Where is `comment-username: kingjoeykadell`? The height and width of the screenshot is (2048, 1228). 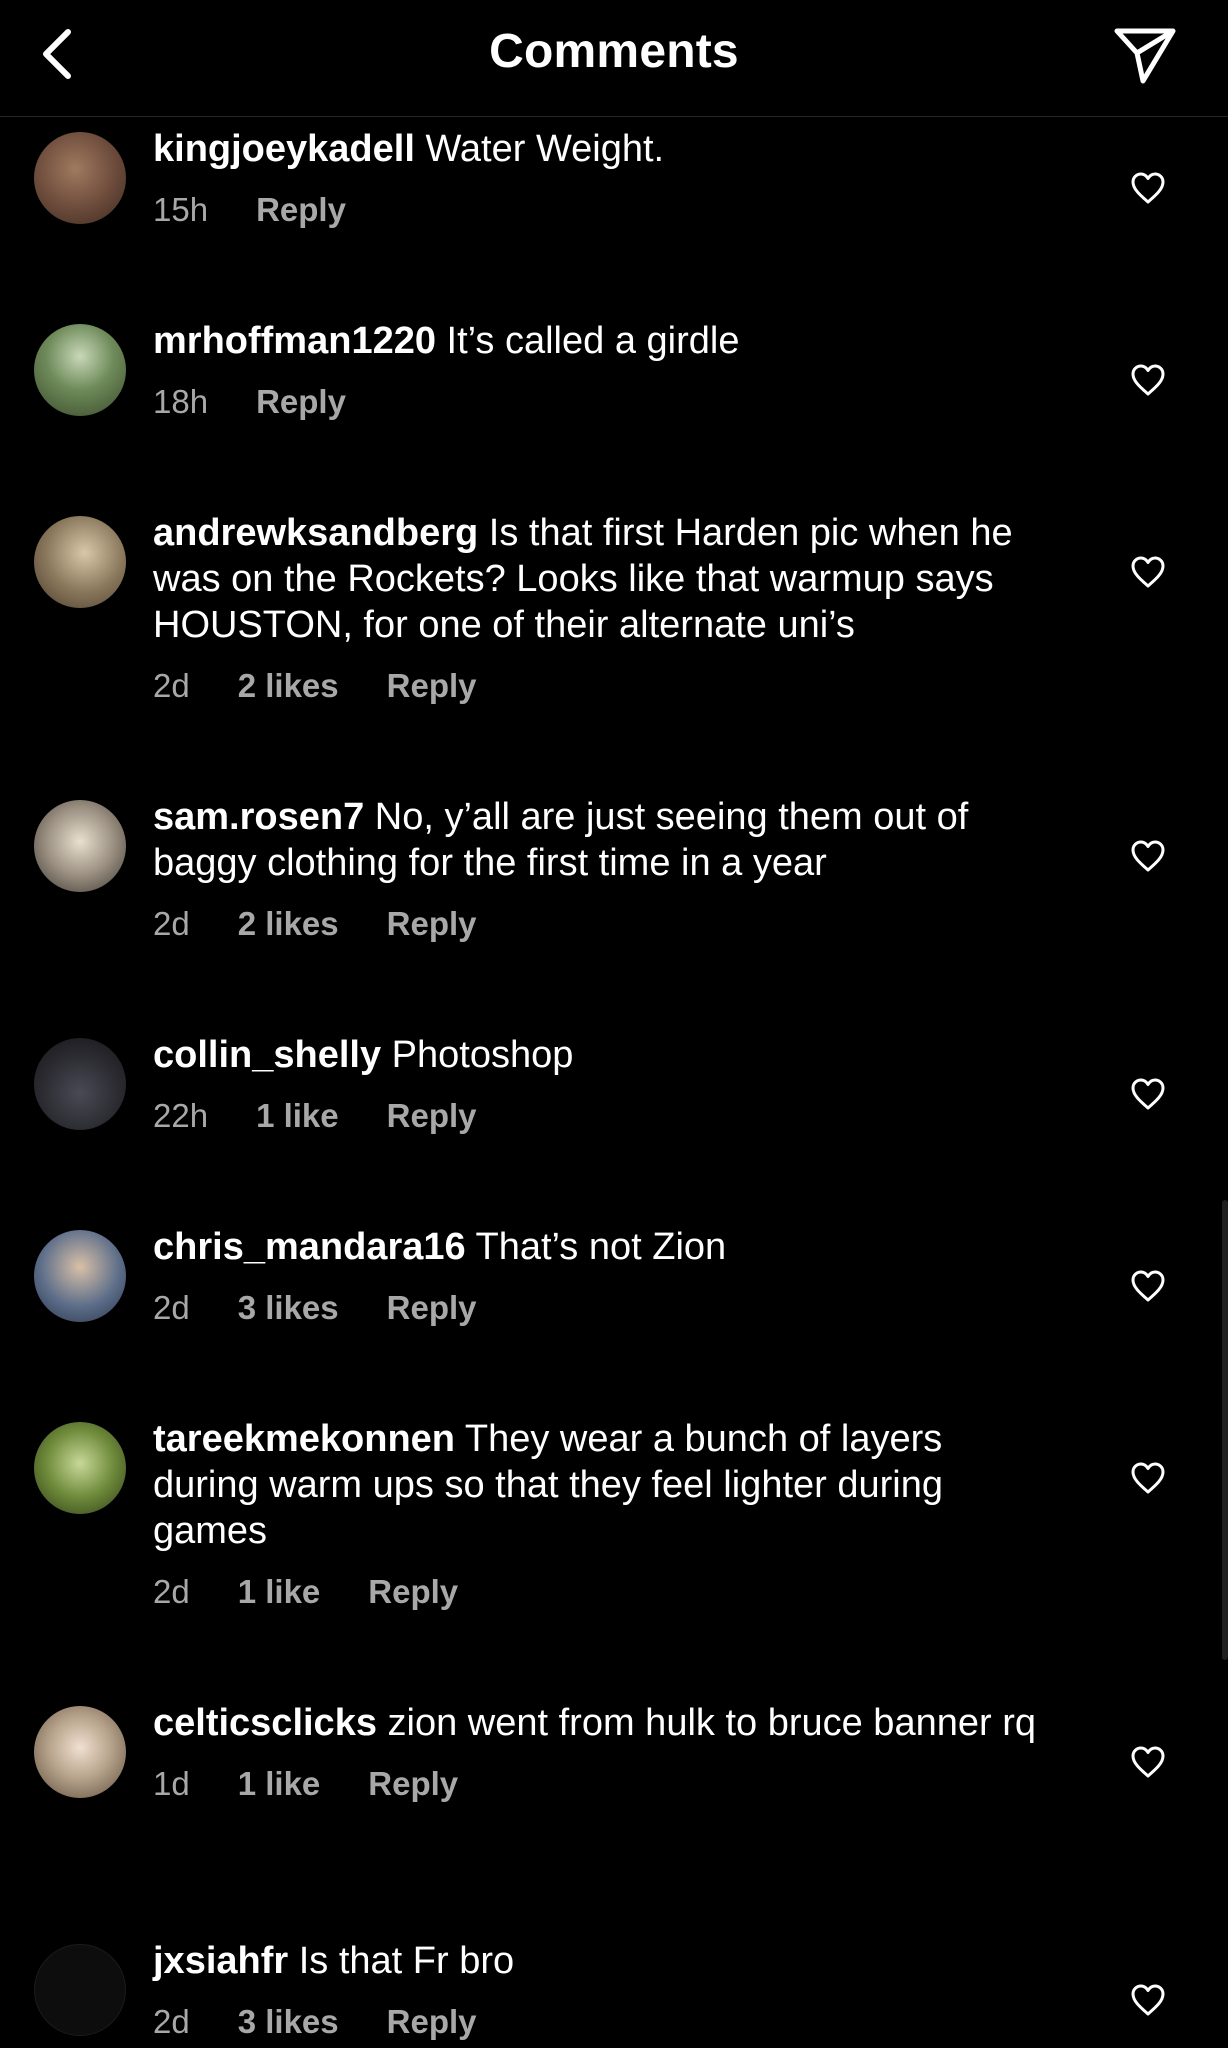
comment-username: kingjoeykadell is located at coordinates (284, 149).